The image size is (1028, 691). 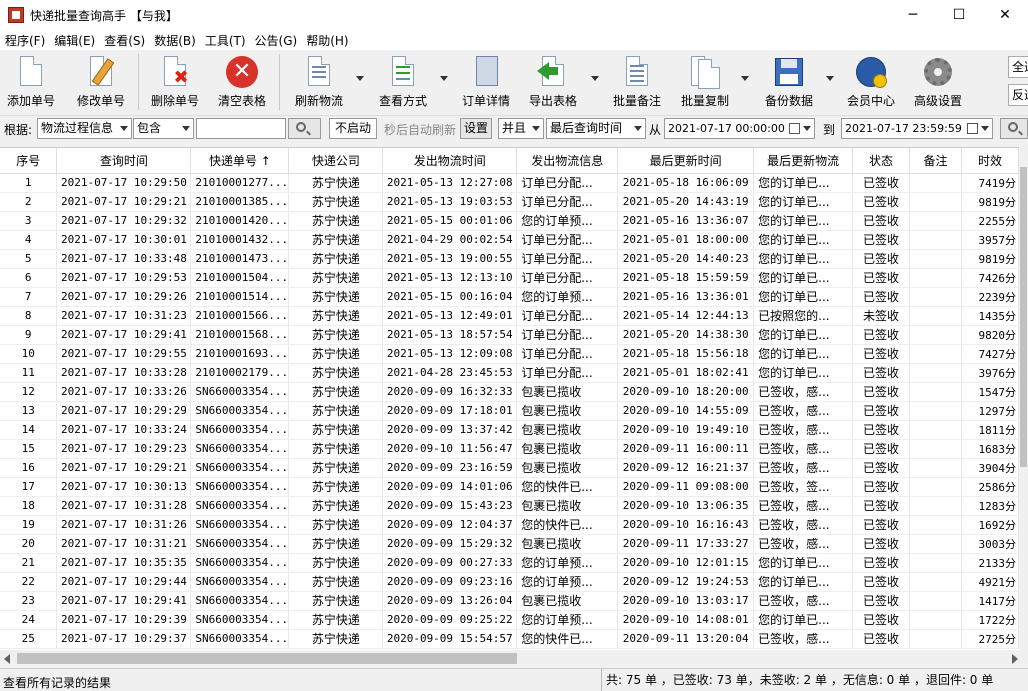 What do you see at coordinates (84, 128) in the screenshot?
I see `field-select: 物流过程信息` at bounding box center [84, 128].